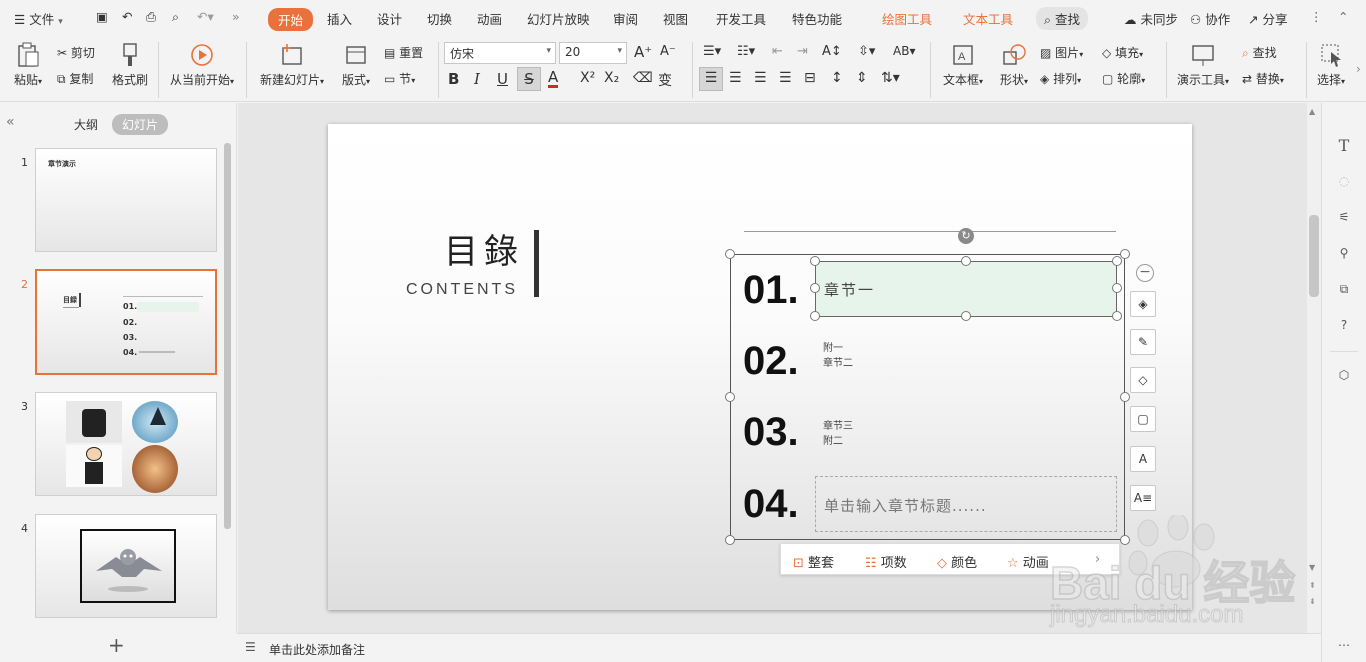 This screenshot has height=662, width=1366. What do you see at coordinates (963, 65) in the screenshot?
I see `textbox-button: A 文本框▾` at bounding box center [963, 65].